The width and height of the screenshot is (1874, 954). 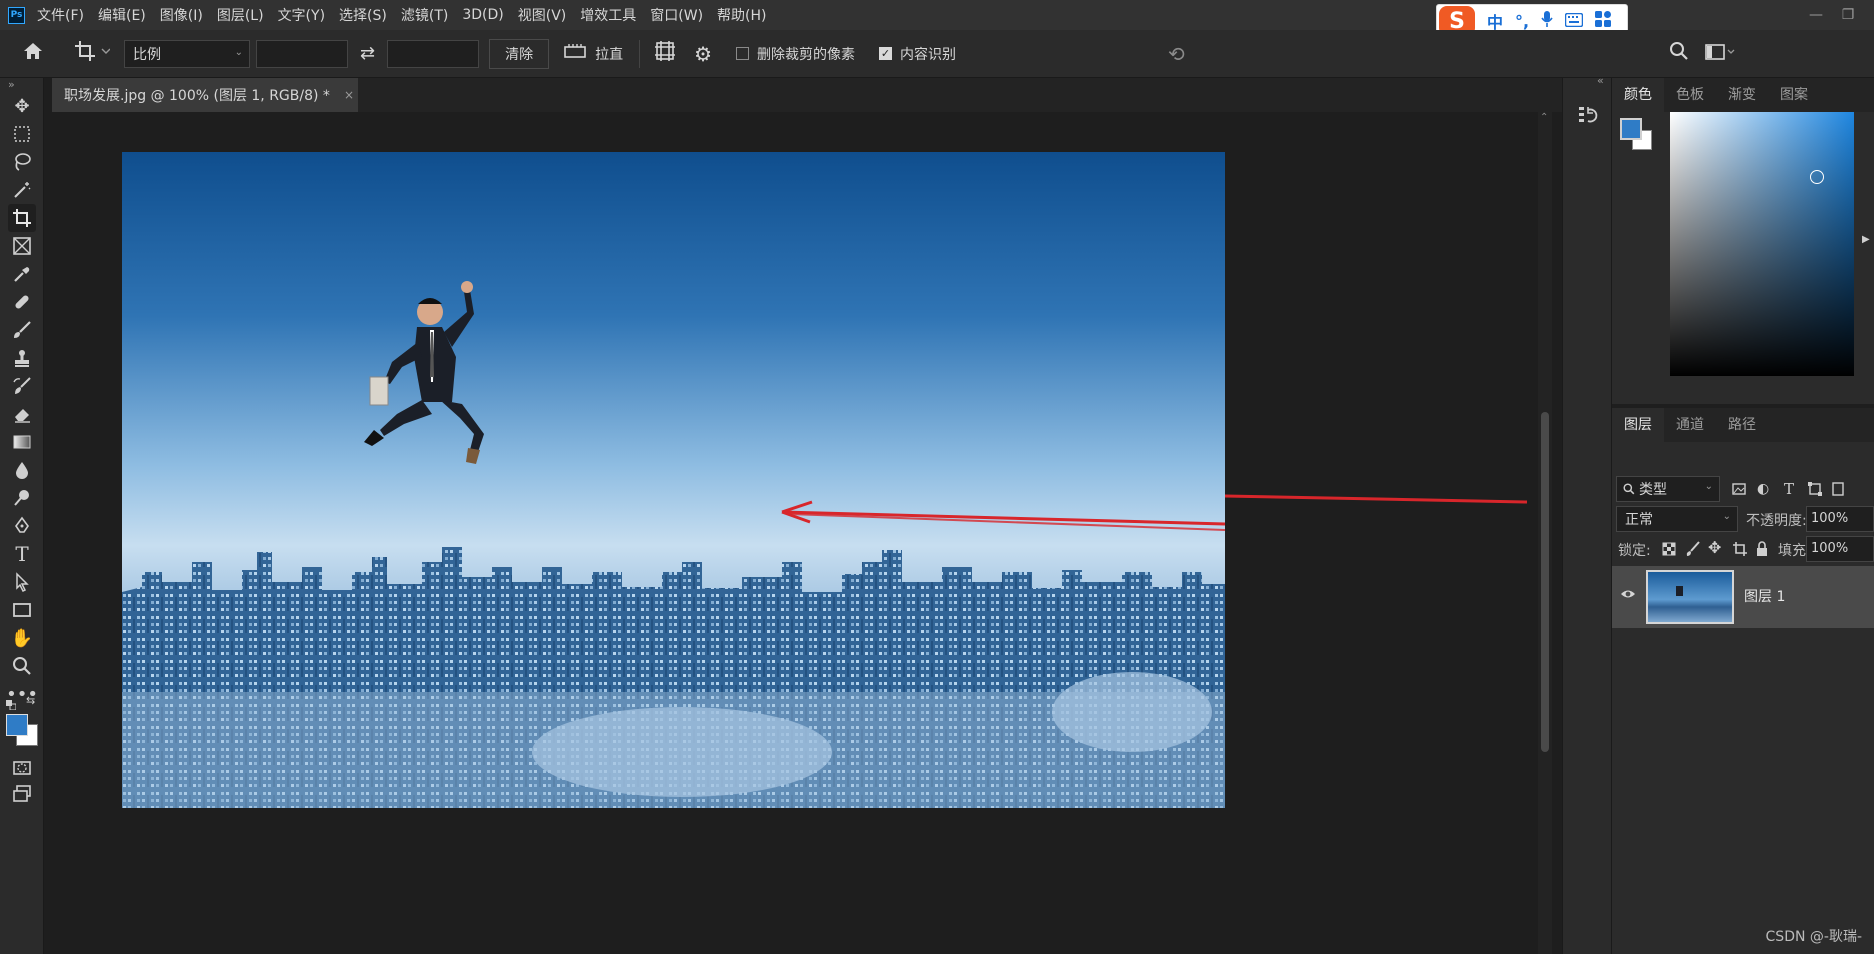 What do you see at coordinates (1547, 21) in the screenshot?
I see `mic-icon` at bounding box center [1547, 21].